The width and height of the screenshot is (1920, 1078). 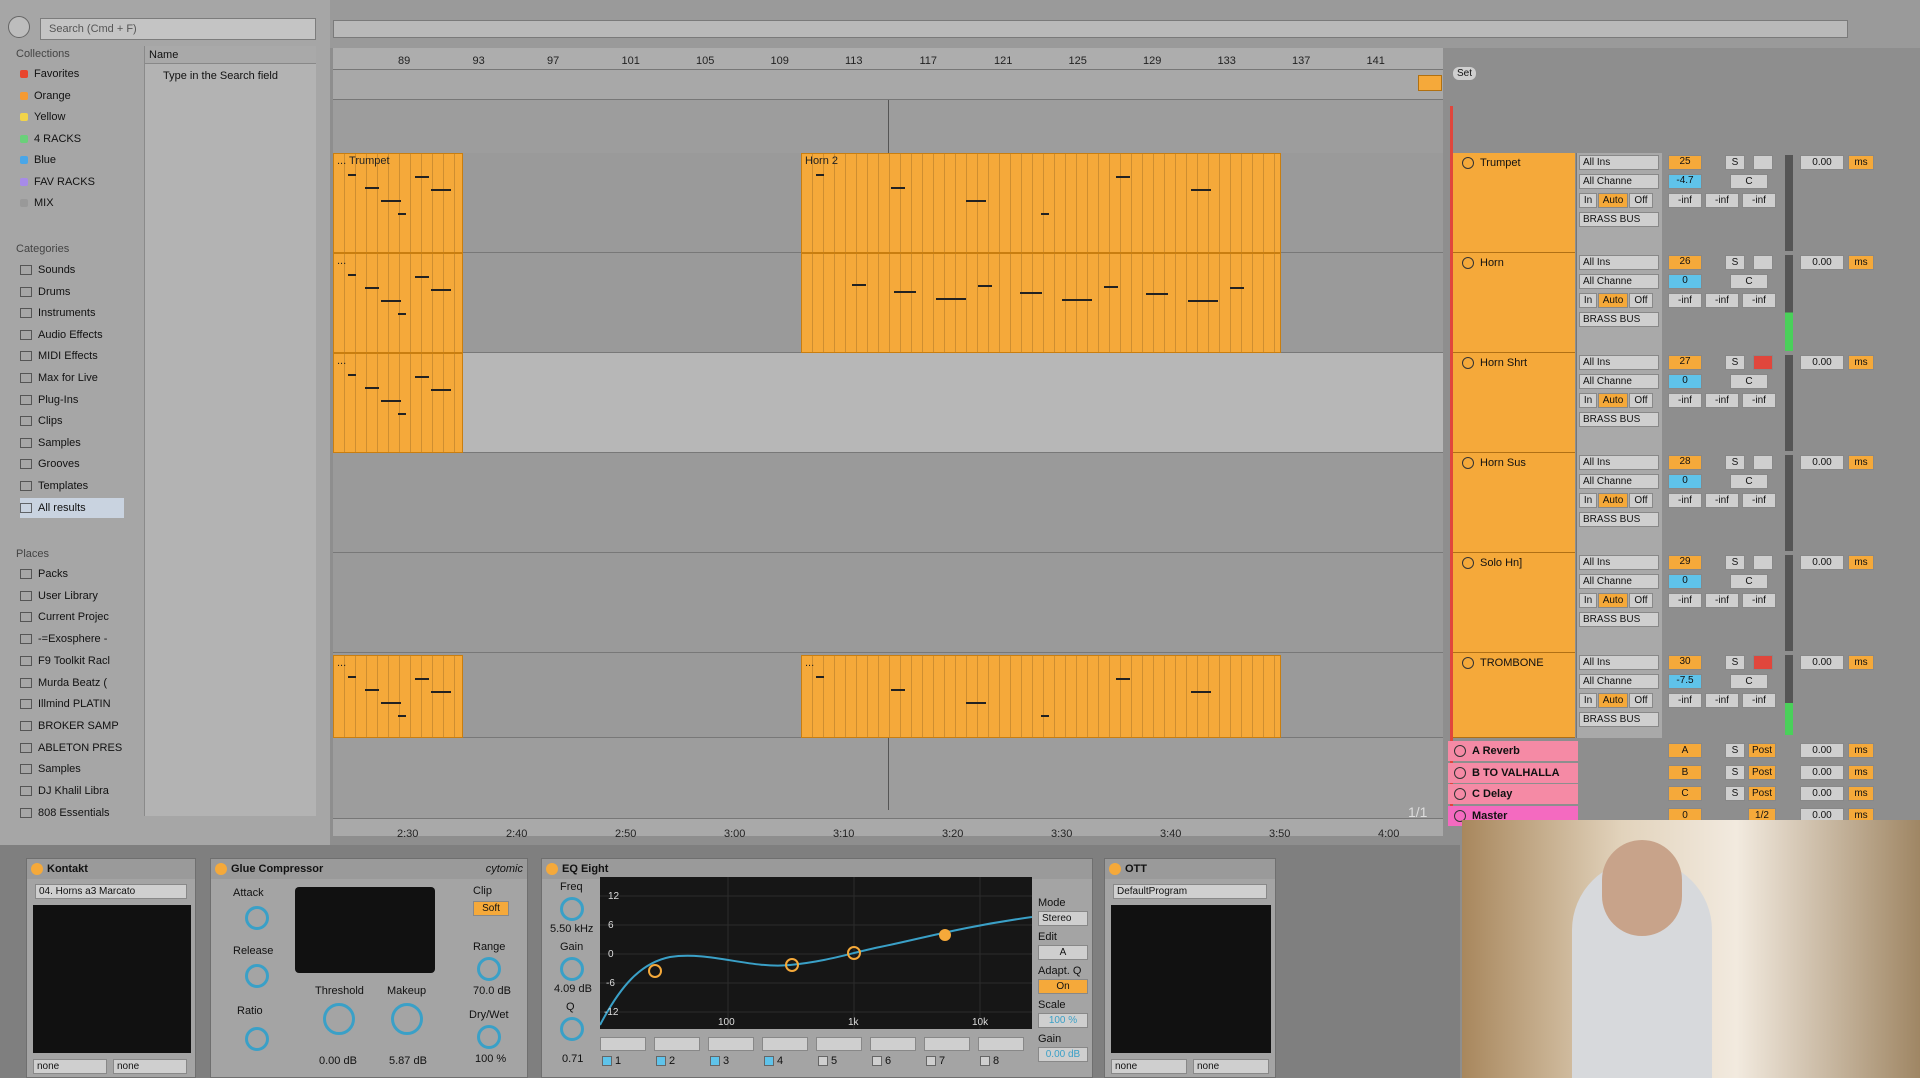 I want to click on band-toggle: 3, so click(x=719, y=1061).